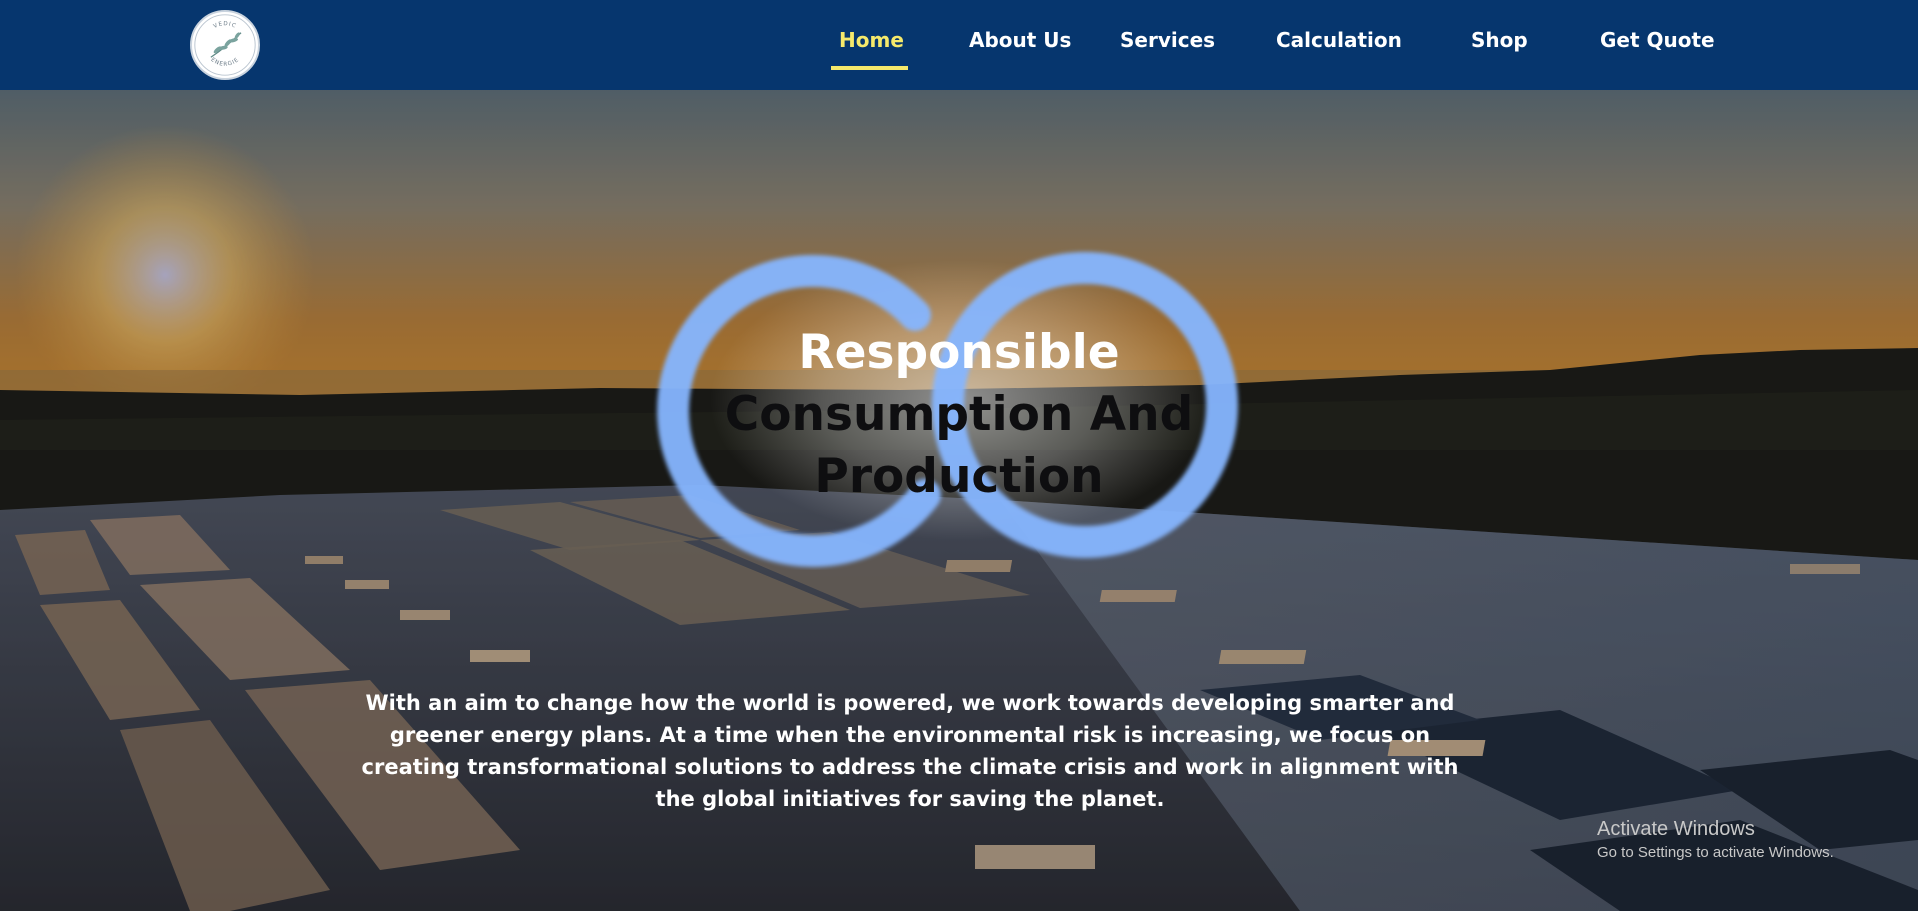 Image resolution: width=1918 pixels, height=911 pixels. What do you see at coordinates (869, 68) in the screenshot?
I see `active-nav-indicator` at bounding box center [869, 68].